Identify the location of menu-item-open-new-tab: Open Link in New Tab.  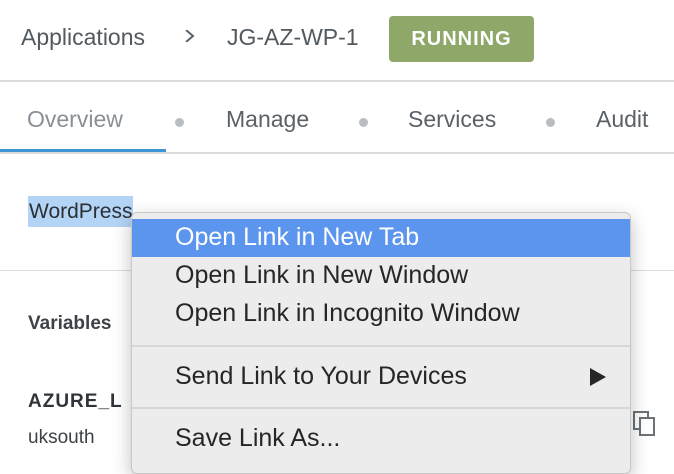
(381, 238).